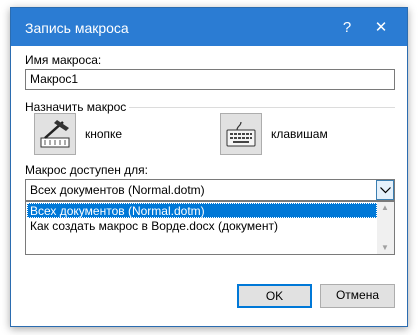 This screenshot has height=335, width=419. What do you see at coordinates (381, 27) in the screenshot?
I see `close-button: ✕` at bounding box center [381, 27].